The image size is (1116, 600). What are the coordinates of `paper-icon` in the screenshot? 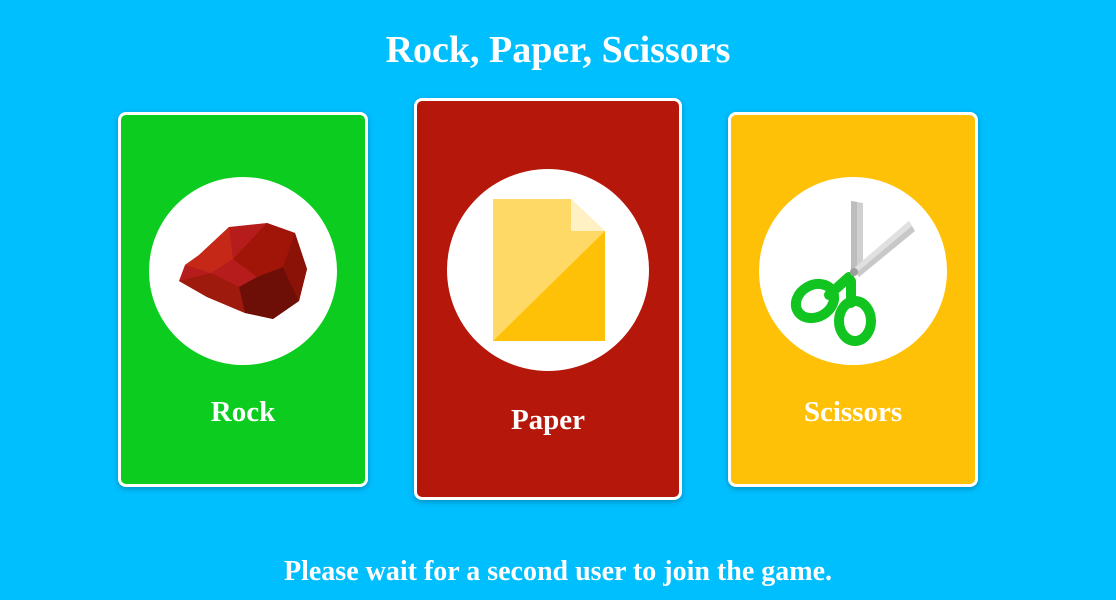 It's located at (549, 270).